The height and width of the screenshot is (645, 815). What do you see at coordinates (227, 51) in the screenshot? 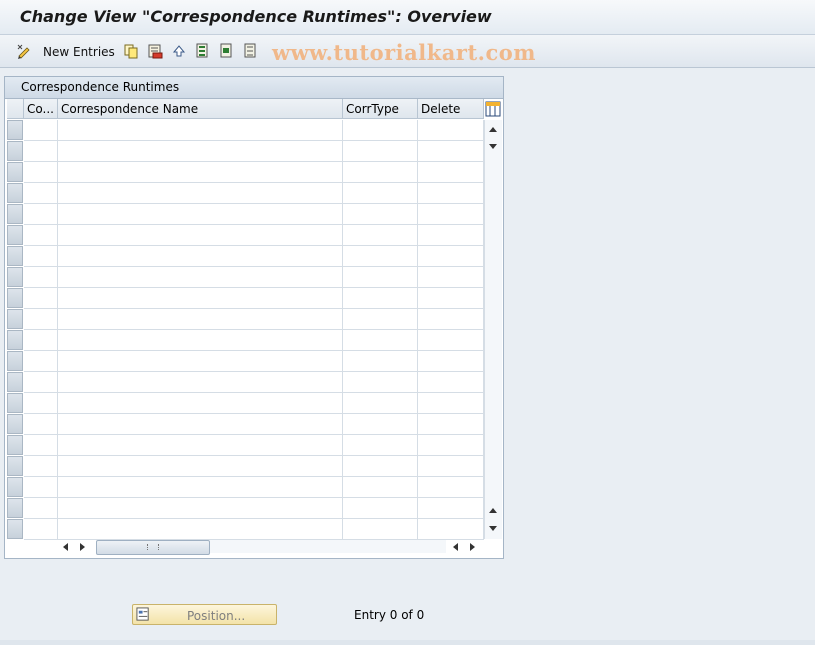
I see `select-block-icon` at bounding box center [227, 51].